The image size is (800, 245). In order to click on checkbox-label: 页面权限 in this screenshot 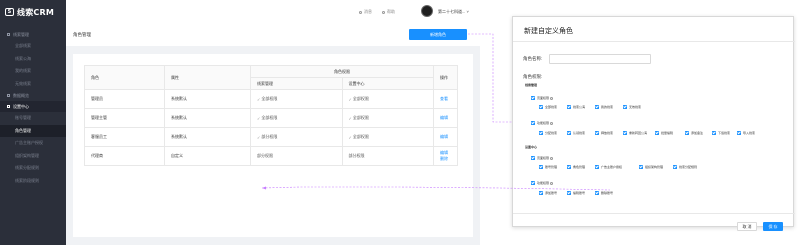, I will do `click(543, 158)`.